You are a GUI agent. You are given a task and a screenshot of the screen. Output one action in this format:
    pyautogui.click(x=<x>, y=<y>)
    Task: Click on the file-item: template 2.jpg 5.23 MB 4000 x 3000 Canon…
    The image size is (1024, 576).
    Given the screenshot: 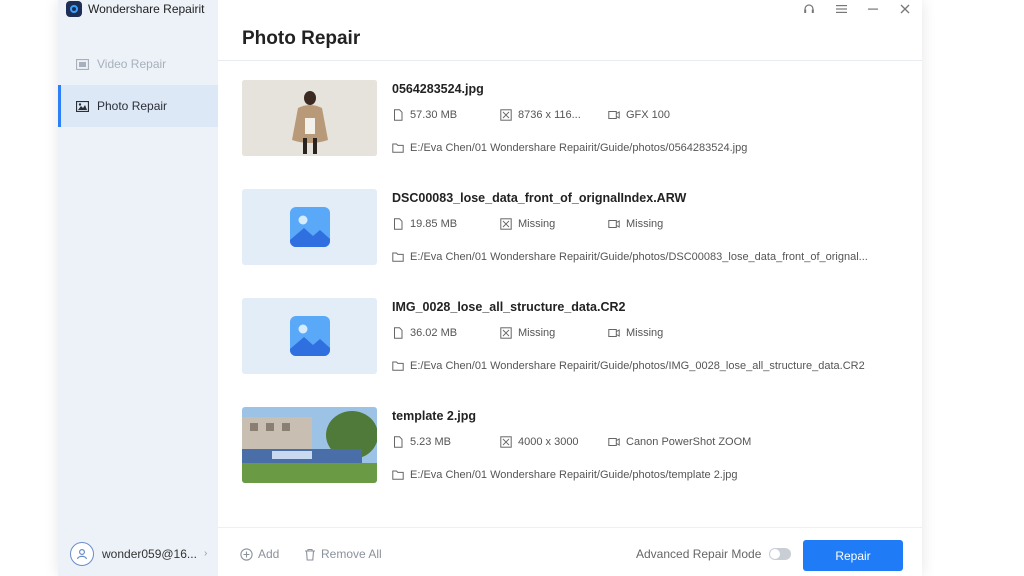 What is the action you would take?
    pyautogui.click(x=567, y=446)
    